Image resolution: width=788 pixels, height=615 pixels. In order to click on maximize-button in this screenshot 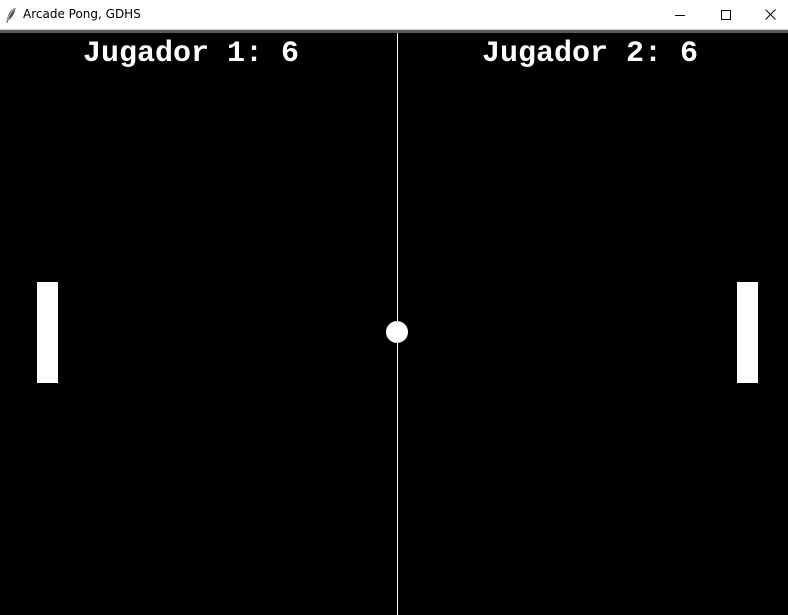, I will do `click(726, 14)`.